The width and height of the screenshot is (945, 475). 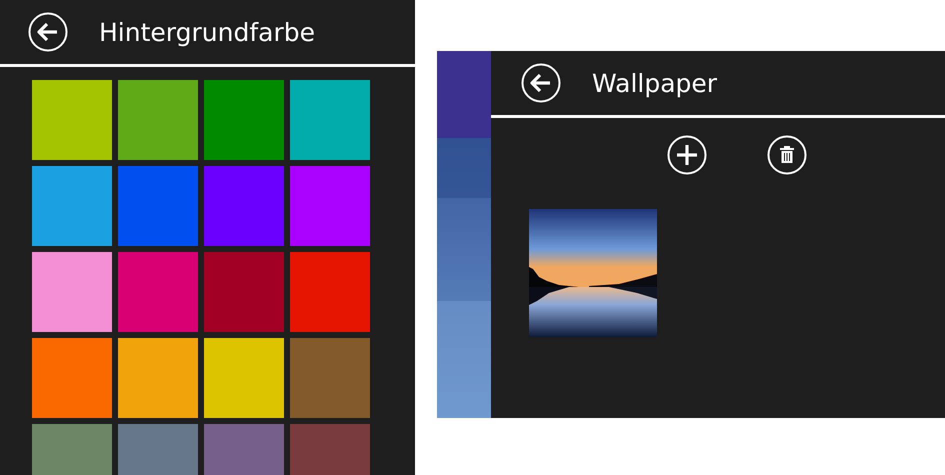 I want to click on add-icon, so click(x=687, y=155).